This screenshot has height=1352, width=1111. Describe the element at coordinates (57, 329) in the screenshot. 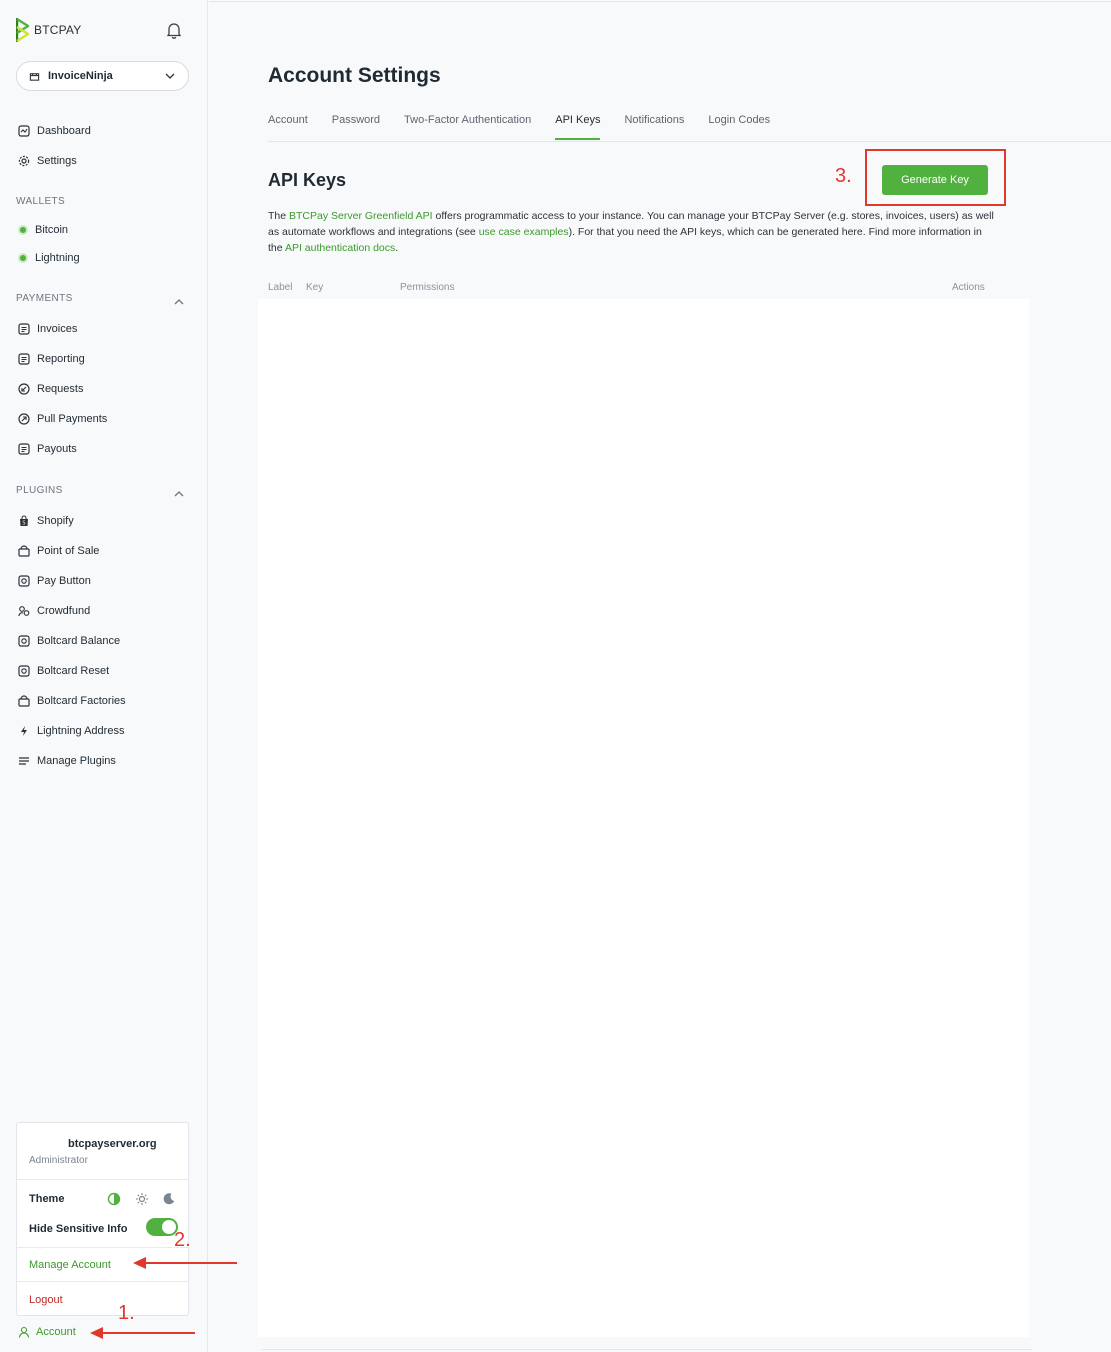

I see `nav-invoices-label: Invoices` at that location.